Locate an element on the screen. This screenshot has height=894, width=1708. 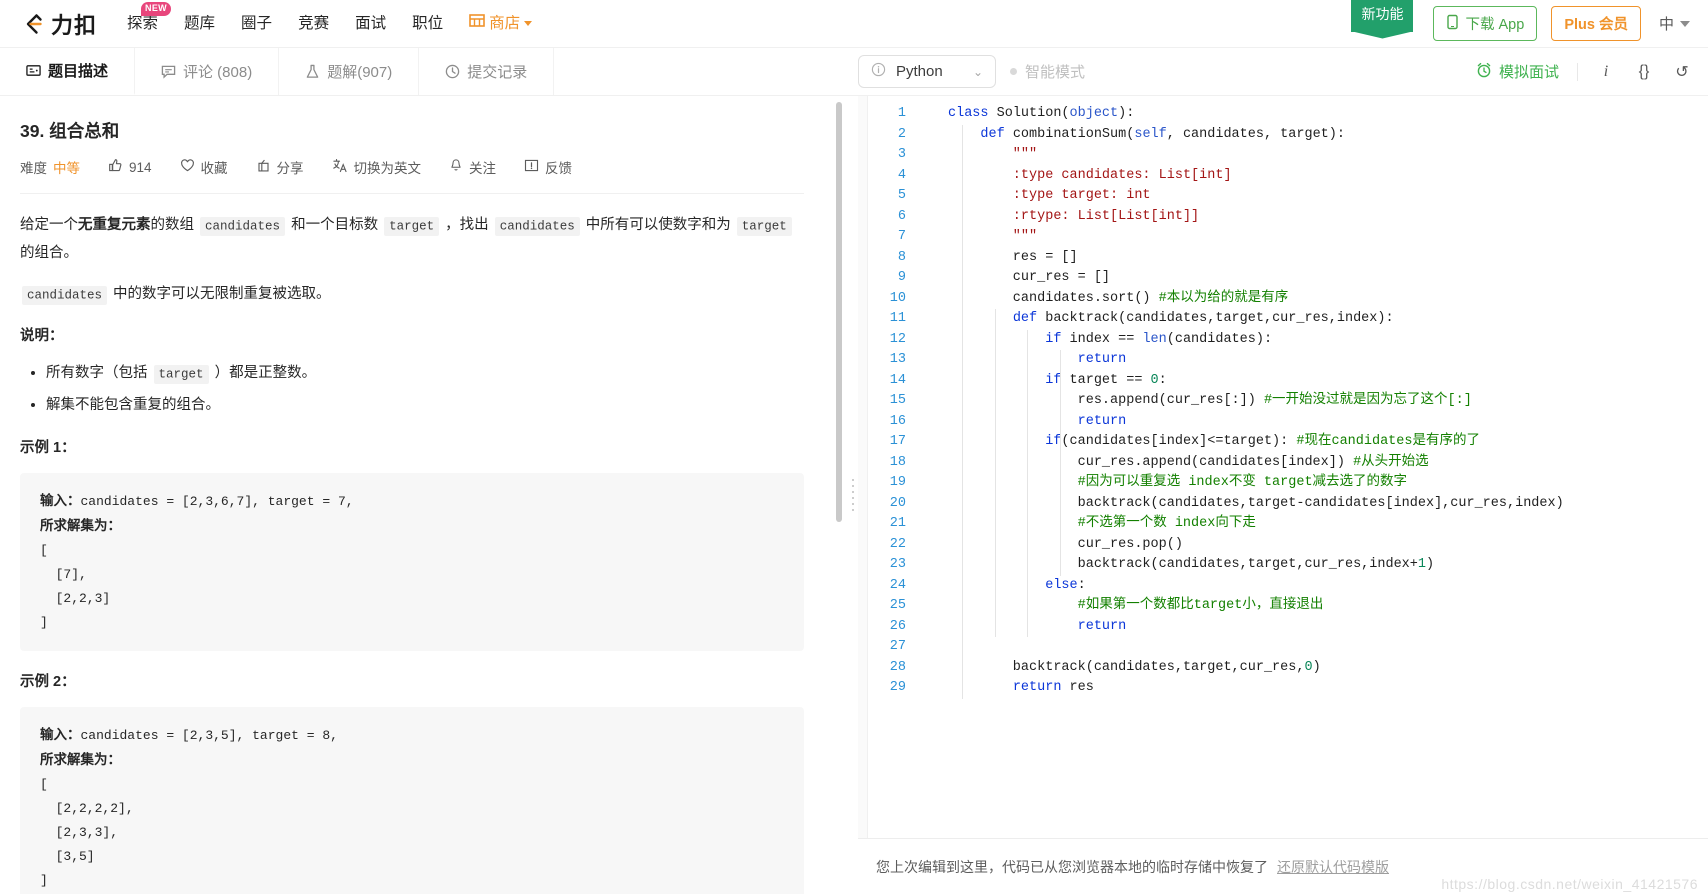
code-candidates-1: candidates is located at coordinates (243, 226).